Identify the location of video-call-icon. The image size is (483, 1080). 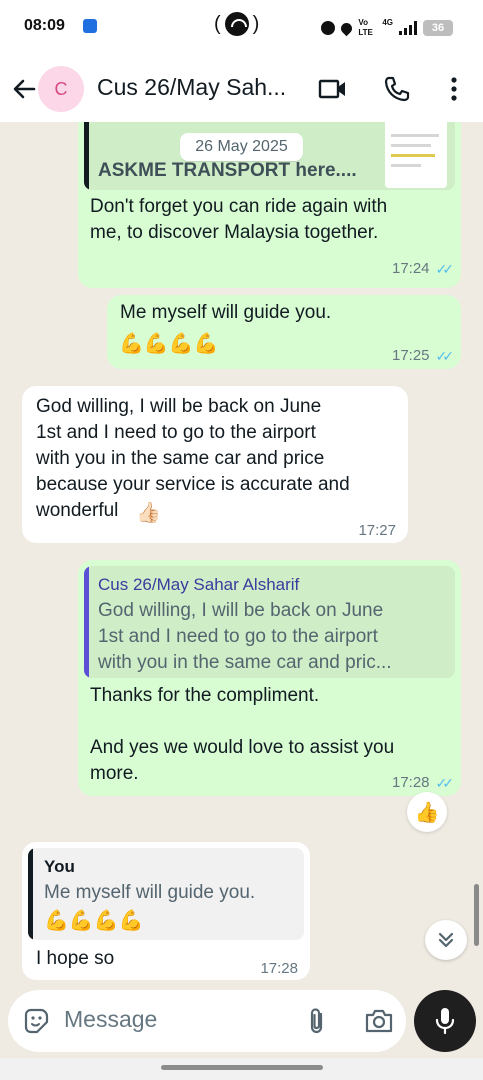
(331, 89).